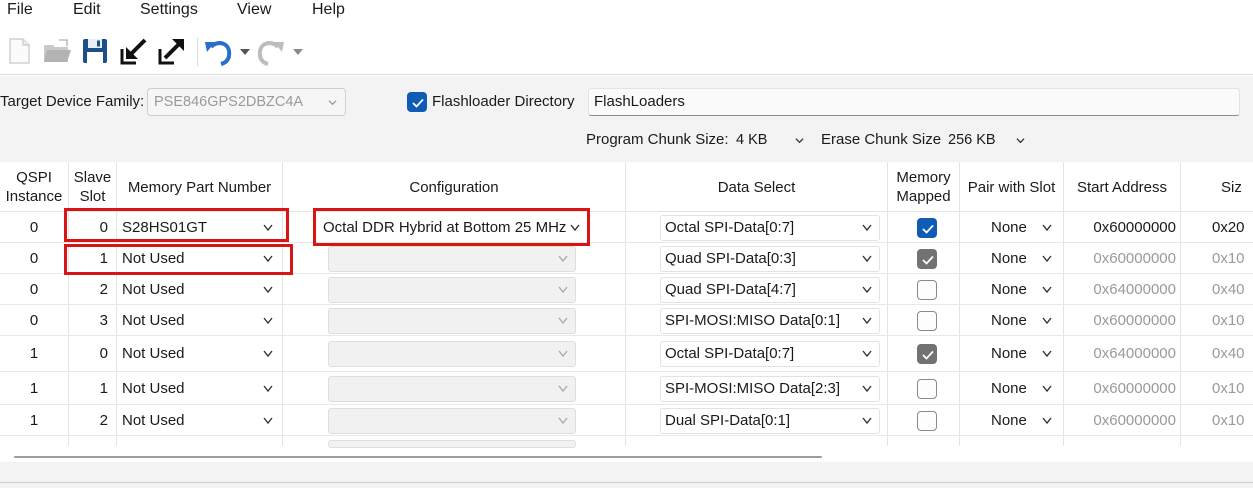  Describe the element at coordinates (730, 353) in the screenshot. I see `data-select-value: Octal SPI-Data[0:7]` at that location.